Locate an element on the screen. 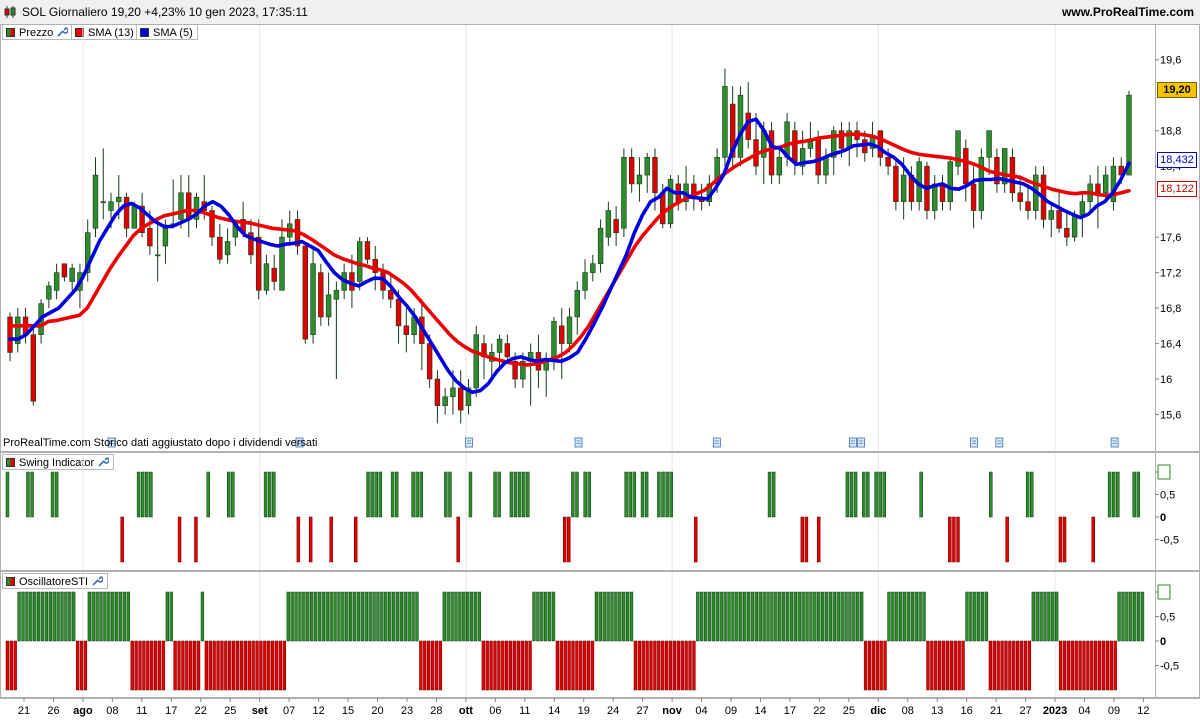  swing-bar is located at coordinates (32, 494).